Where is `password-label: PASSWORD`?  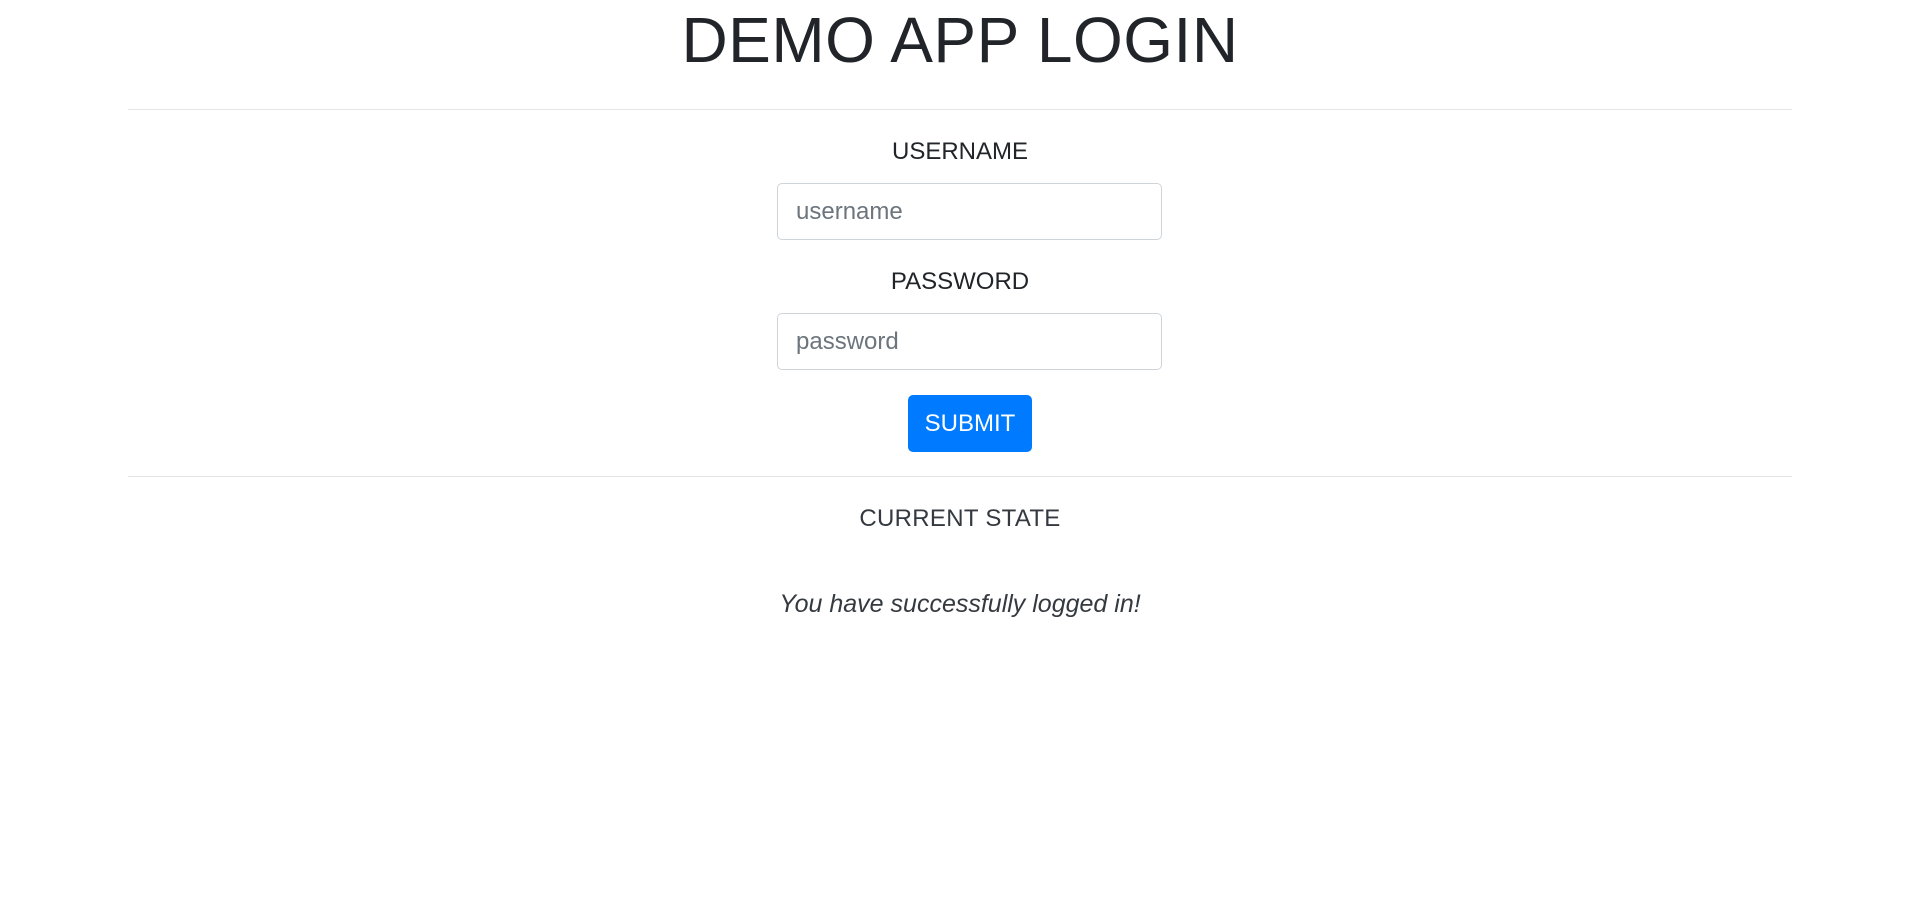
password-label: PASSWORD is located at coordinates (960, 281).